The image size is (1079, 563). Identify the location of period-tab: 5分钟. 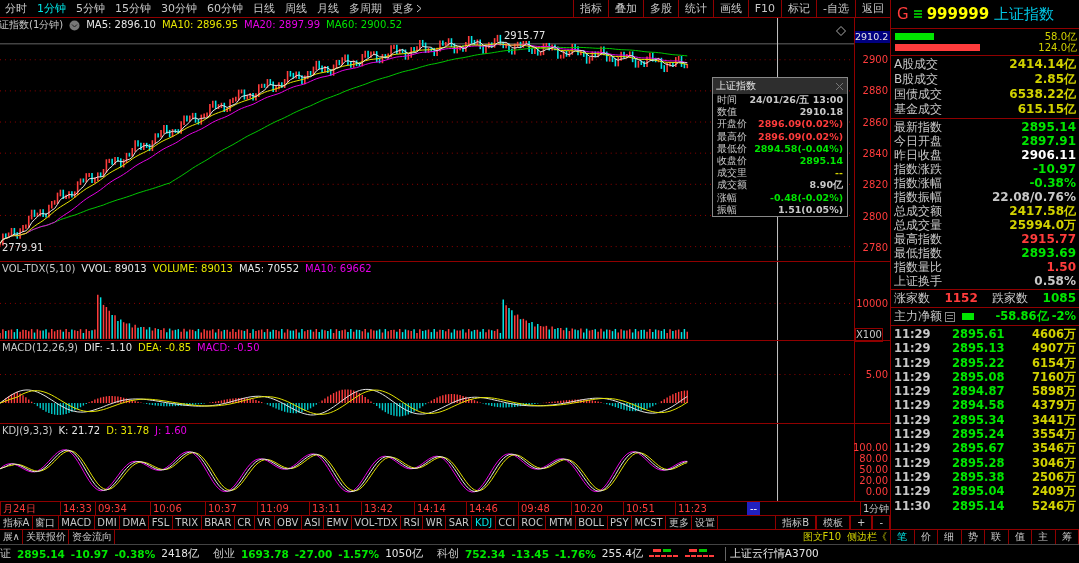
(90, 8).